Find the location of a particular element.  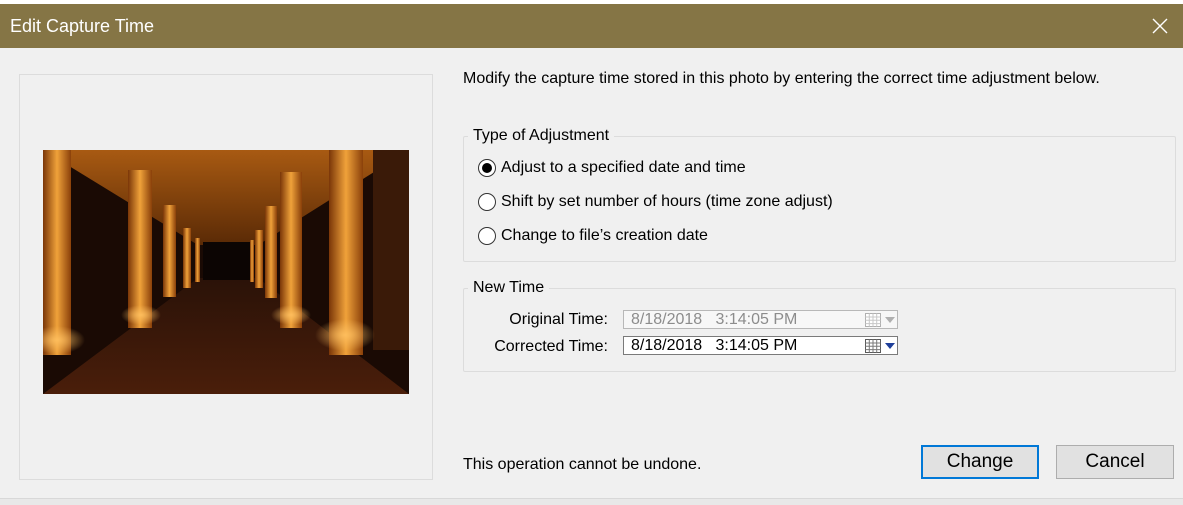

original-time-field: 8/18/2018 3:14:05 PM is located at coordinates (760, 319).